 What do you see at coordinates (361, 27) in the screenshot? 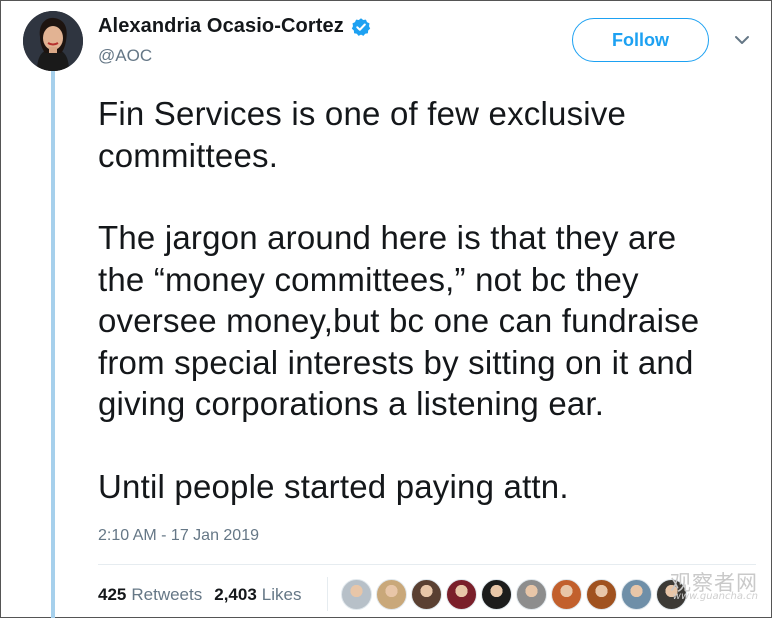
I see `verified-badge-icon` at bounding box center [361, 27].